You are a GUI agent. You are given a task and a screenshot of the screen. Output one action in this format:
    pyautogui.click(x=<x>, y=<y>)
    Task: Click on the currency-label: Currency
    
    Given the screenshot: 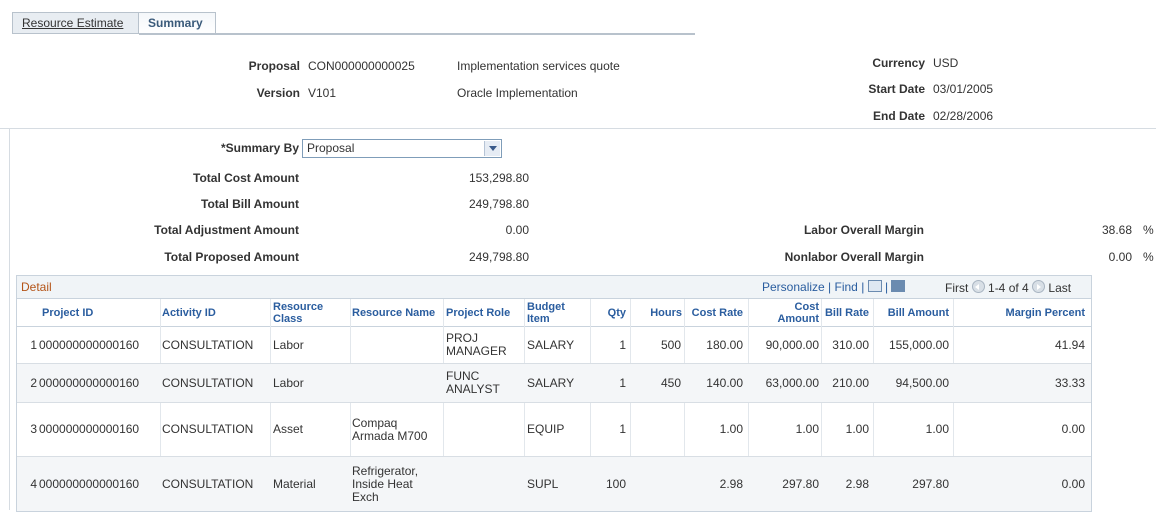 What is the action you would take?
    pyautogui.click(x=898, y=63)
    